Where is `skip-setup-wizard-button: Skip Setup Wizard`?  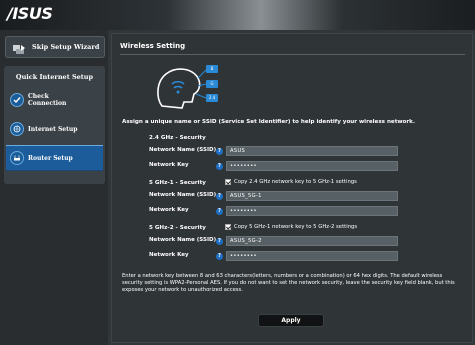
skip-setup-wizard-button: Skip Setup Wizard is located at coordinates (55, 47).